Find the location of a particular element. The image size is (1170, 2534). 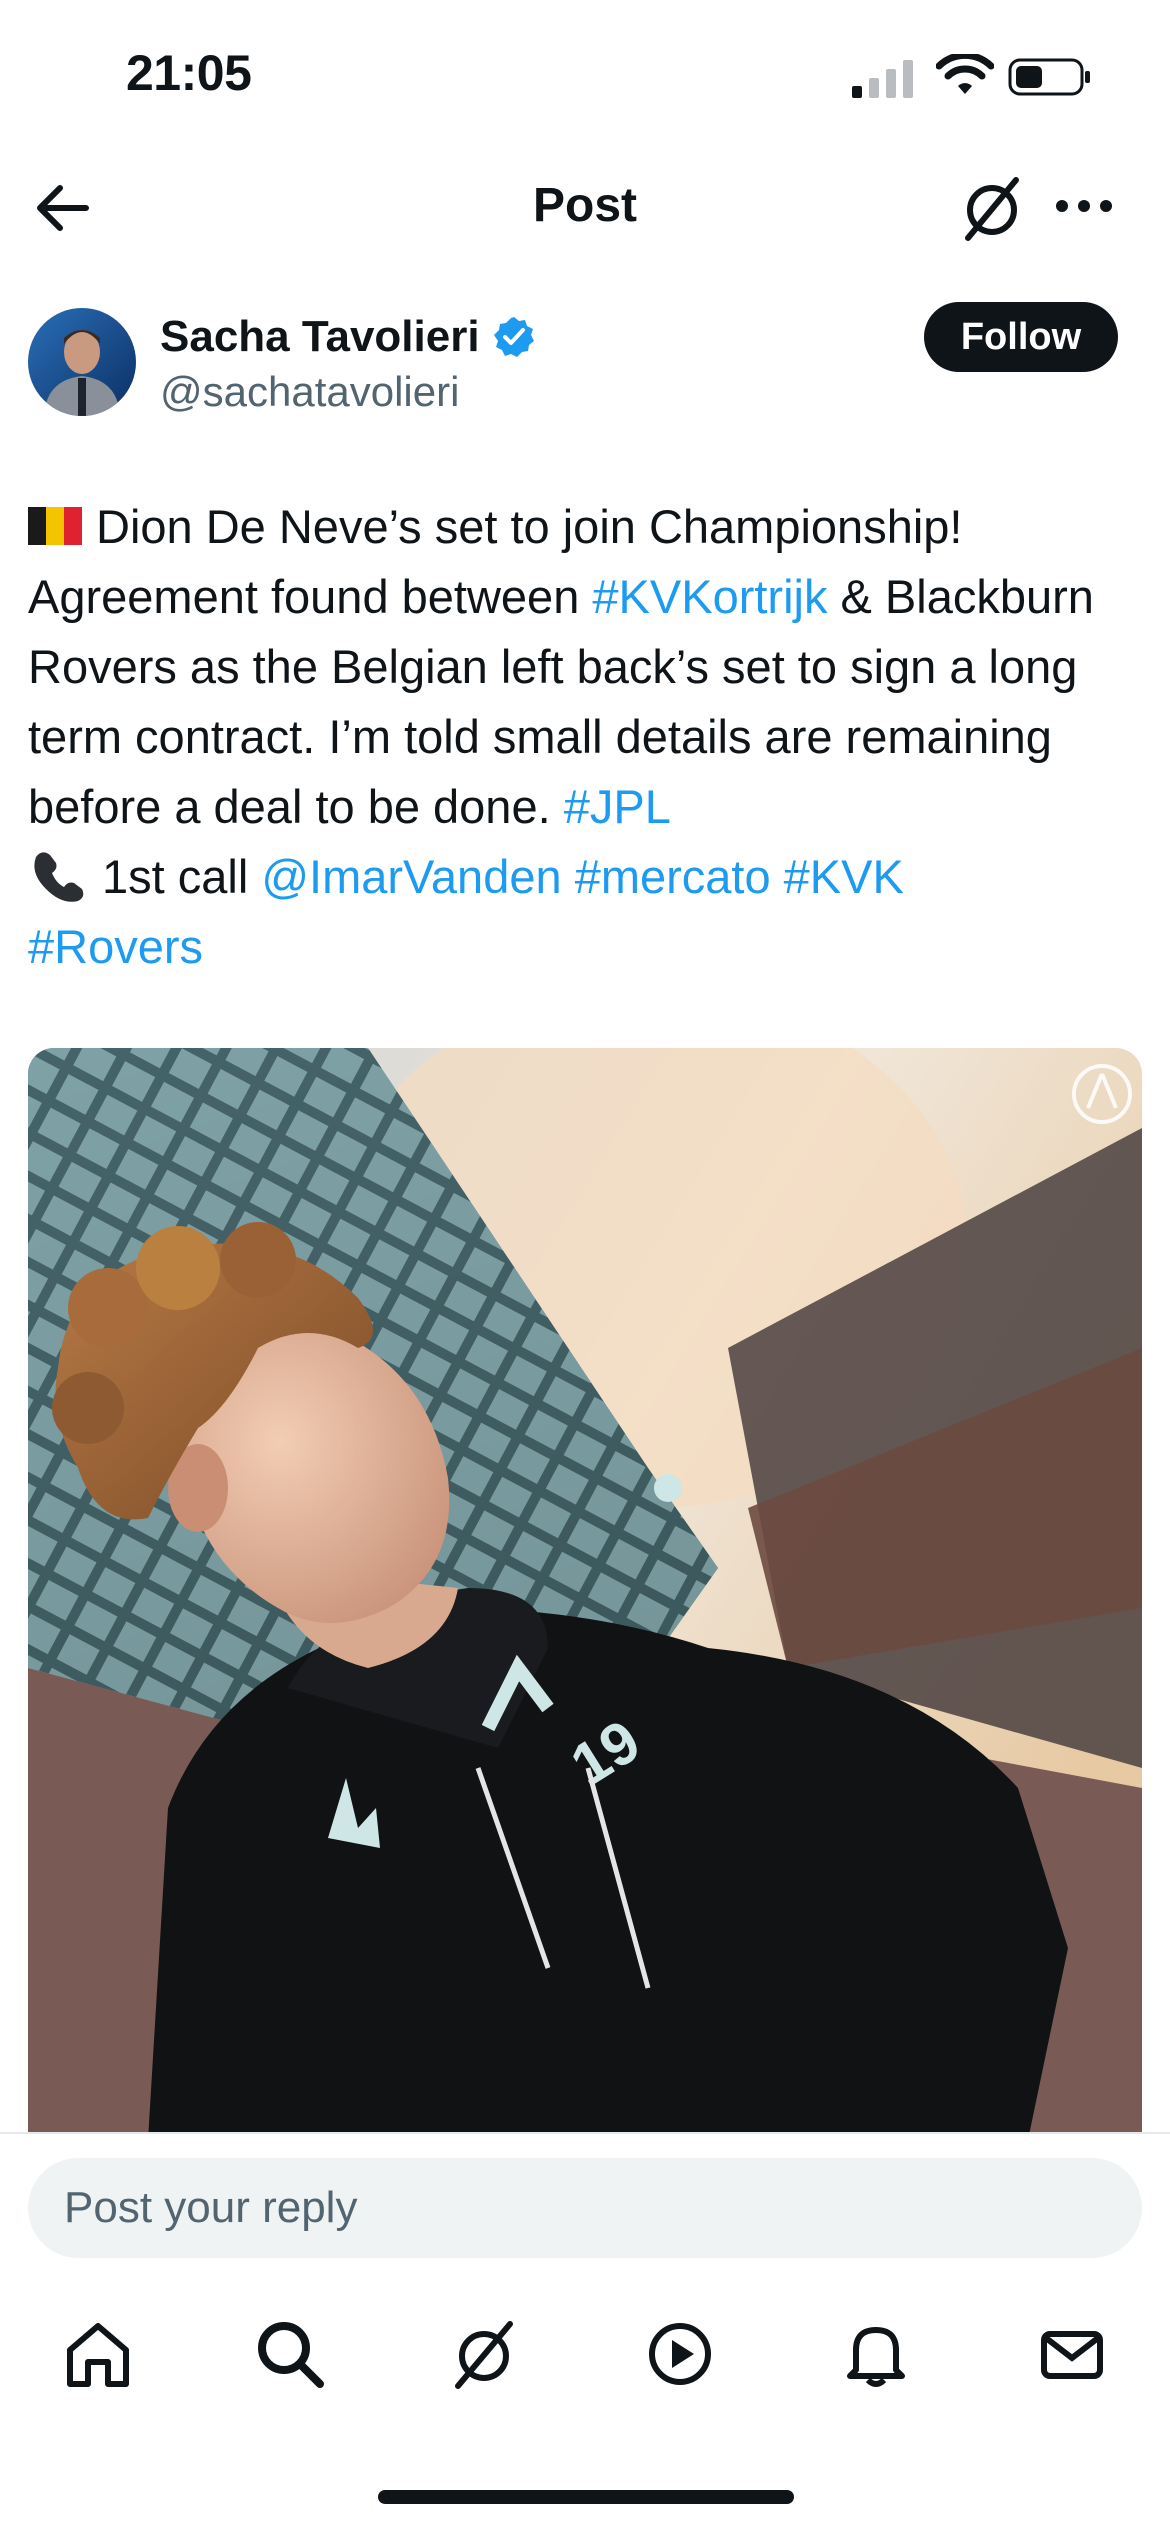

battery-icon is located at coordinates (1049, 77).